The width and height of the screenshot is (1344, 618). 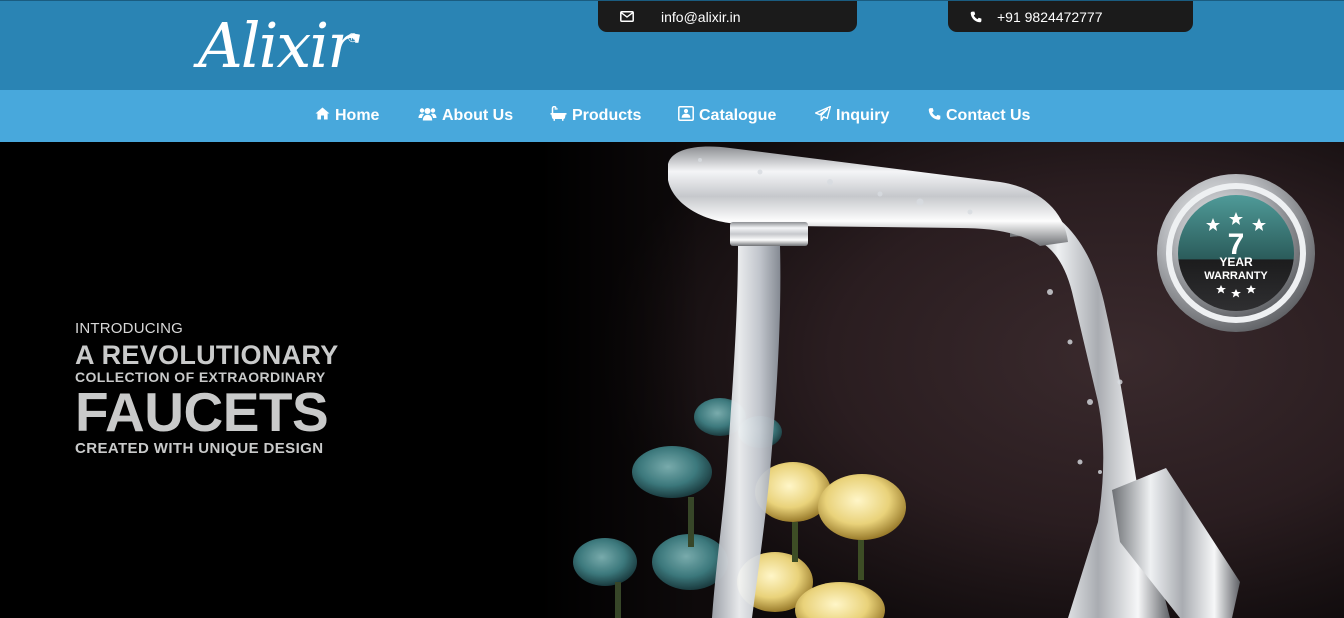 What do you see at coordinates (688, 116) in the screenshot?
I see `catalogue-icon` at bounding box center [688, 116].